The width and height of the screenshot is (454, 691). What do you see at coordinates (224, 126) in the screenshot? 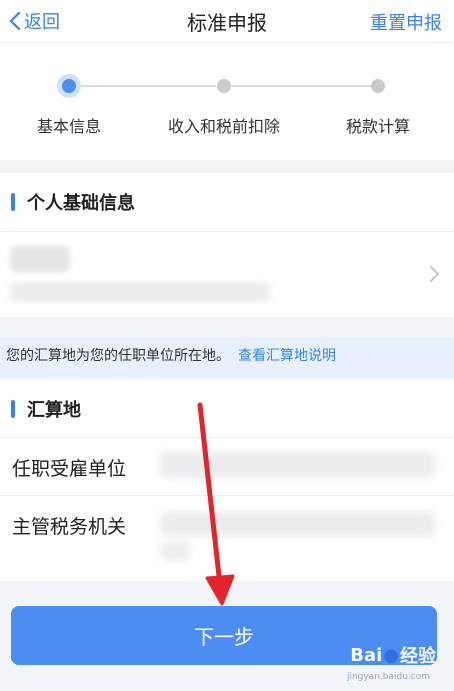
I see `step-label-income: 收入和税前扣除` at bounding box center [224, 126].